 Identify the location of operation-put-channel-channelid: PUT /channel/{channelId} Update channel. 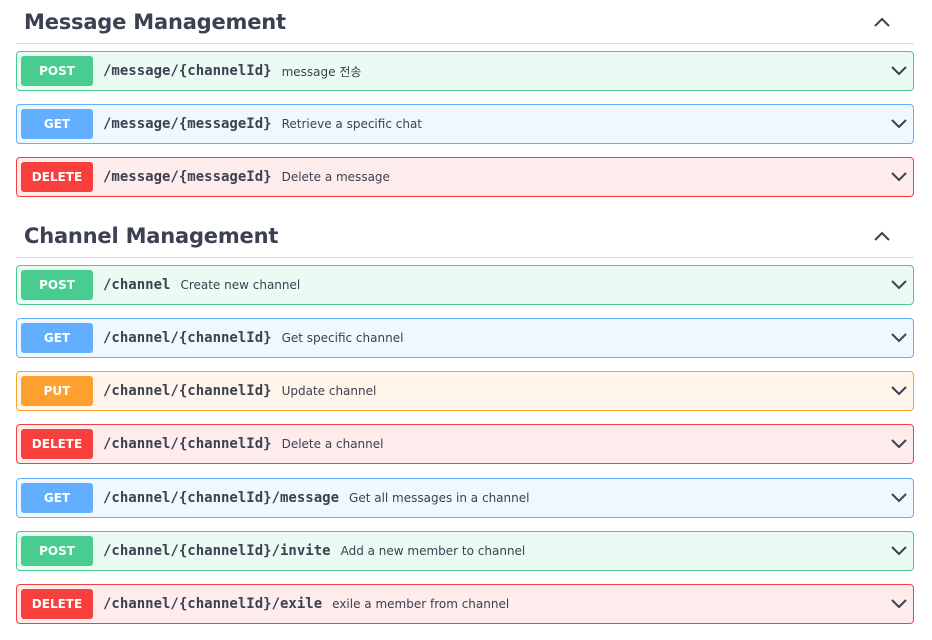
(465, 391).